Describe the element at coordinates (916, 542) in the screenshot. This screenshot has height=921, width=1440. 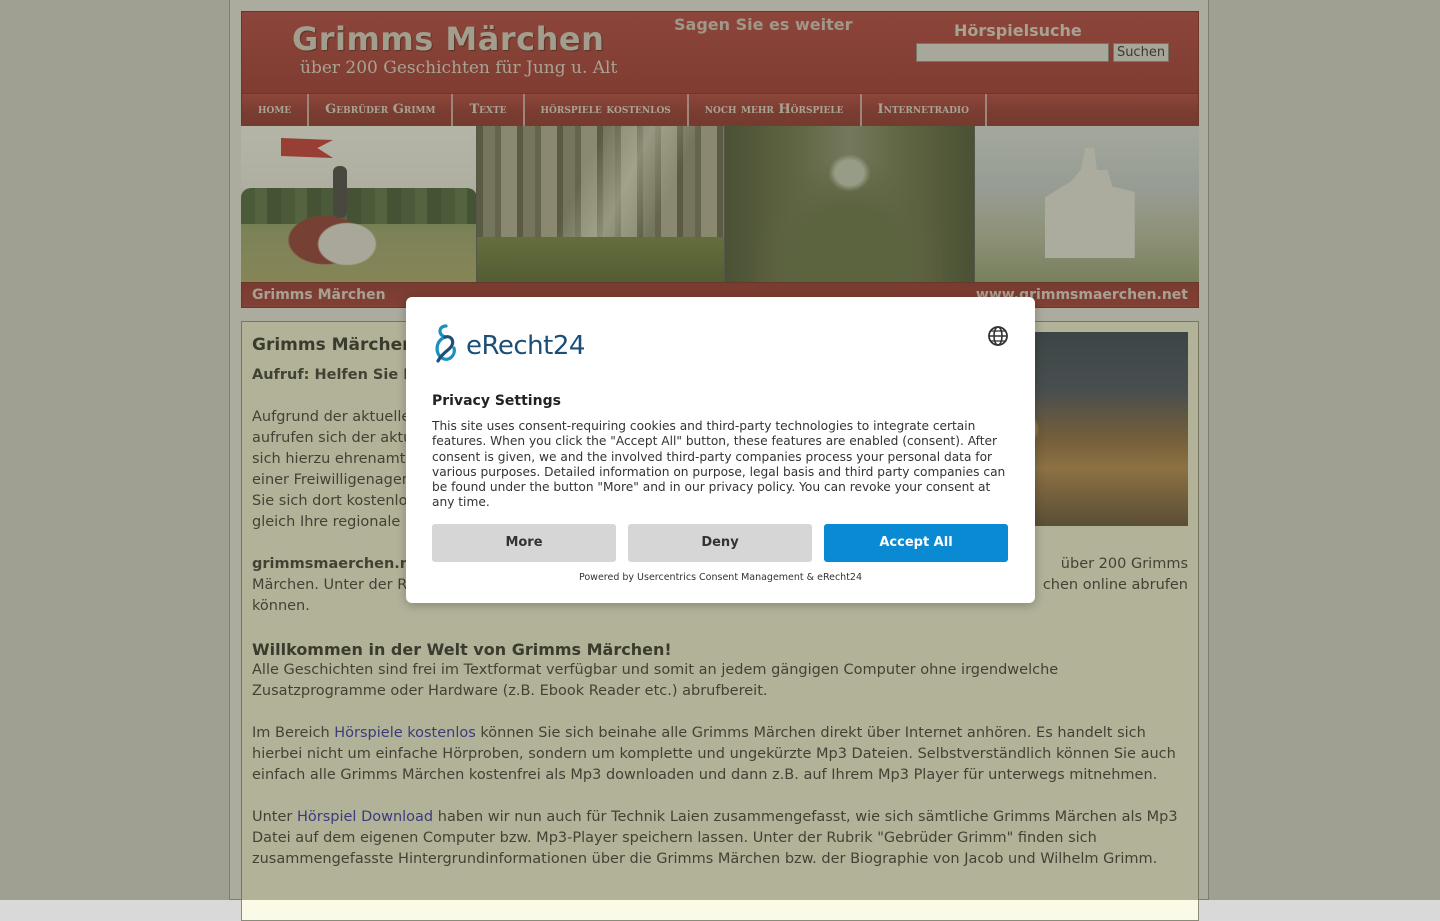
I see `accept-all-button: Accept All` at that location.